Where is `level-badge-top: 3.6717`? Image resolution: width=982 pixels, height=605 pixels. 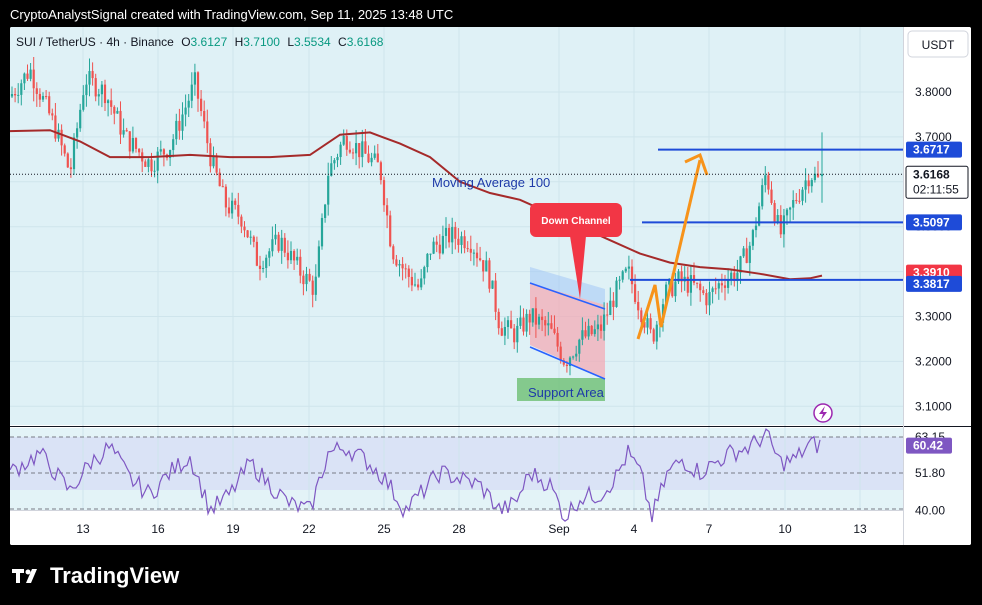
level-badge-top: 3.6717 is located at coordinates (934, 149).